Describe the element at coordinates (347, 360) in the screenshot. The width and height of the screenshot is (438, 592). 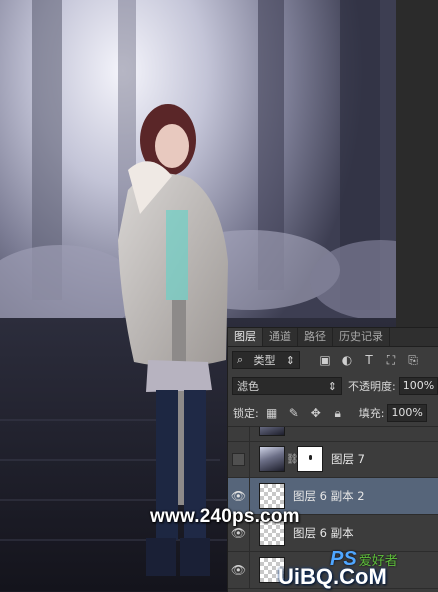
I see `adjustment-filter-icon: ◐` at that location.